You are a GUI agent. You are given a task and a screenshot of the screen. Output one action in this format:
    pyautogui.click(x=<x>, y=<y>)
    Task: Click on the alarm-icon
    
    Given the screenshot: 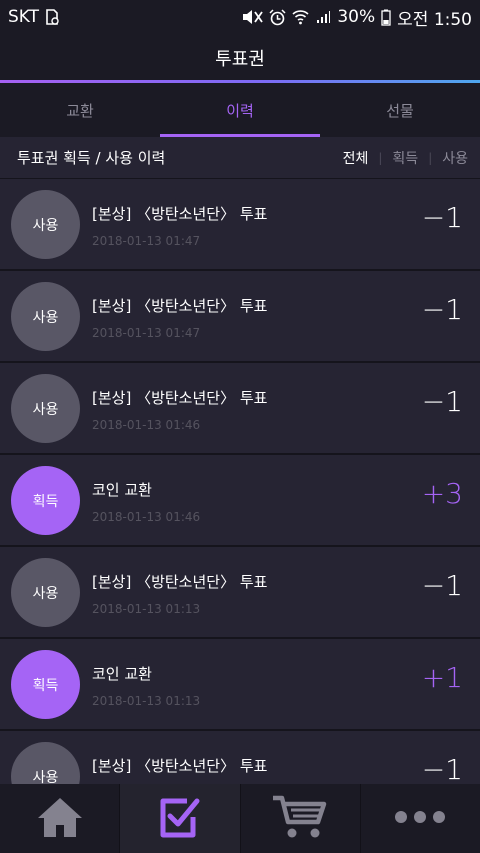 What is the action you would take?
    pyautogui.click(x=277, y=17)
    